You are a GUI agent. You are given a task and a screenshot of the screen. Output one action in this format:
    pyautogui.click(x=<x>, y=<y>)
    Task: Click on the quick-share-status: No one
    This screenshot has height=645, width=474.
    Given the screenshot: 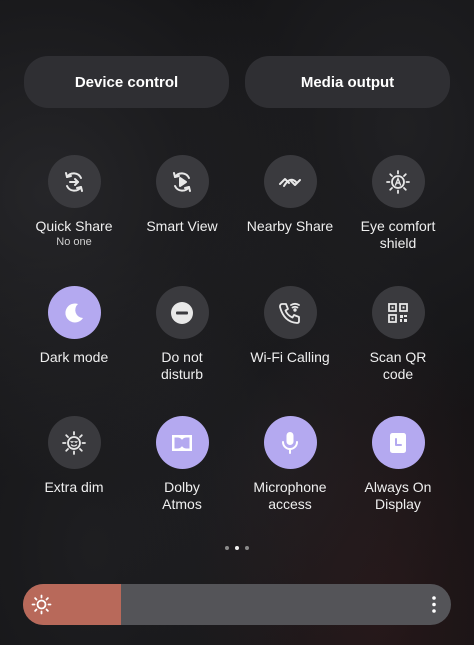 What is the action you would take?
    pyautogui.click(x=74, y=242)
    